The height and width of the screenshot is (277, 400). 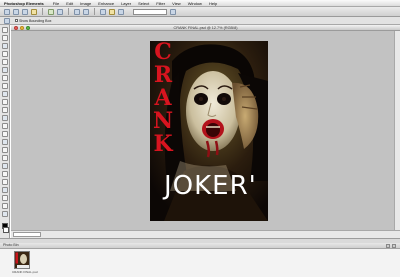 I want to click on toolbox, so click(x=5, y=131).